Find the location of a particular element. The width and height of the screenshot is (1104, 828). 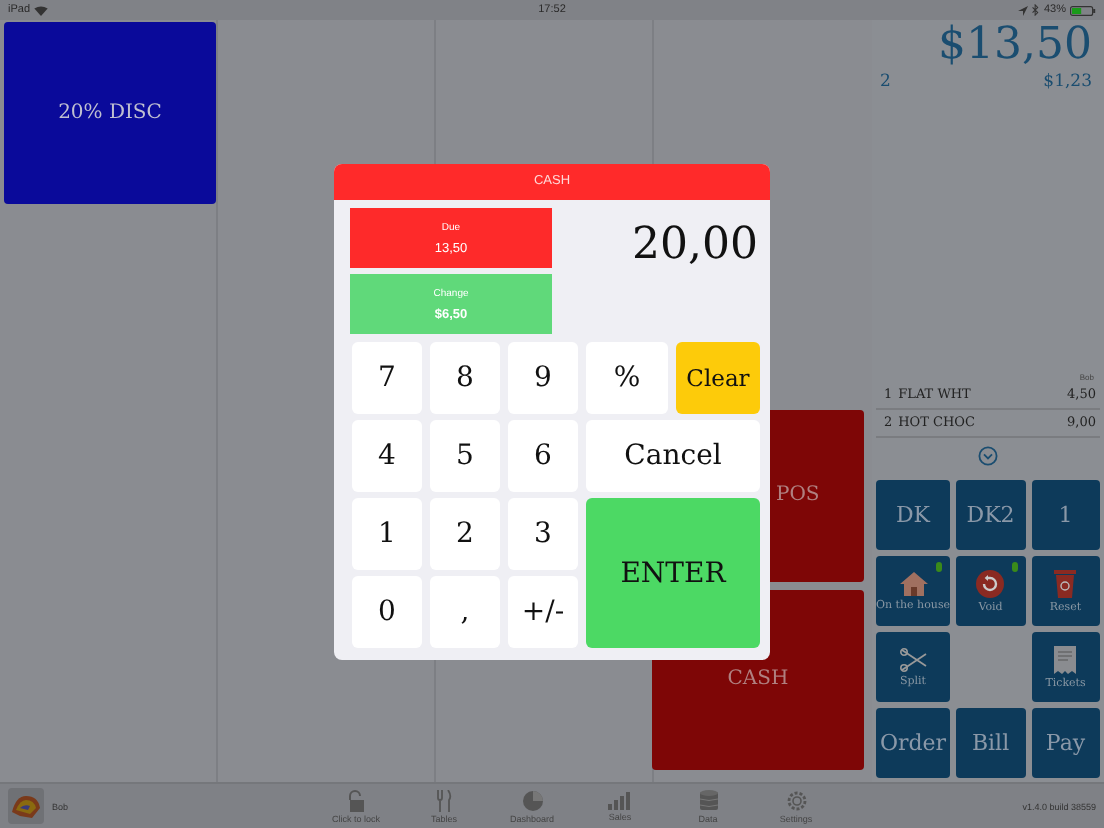

keypad-key: 8 is located at coordinates (465, 378).